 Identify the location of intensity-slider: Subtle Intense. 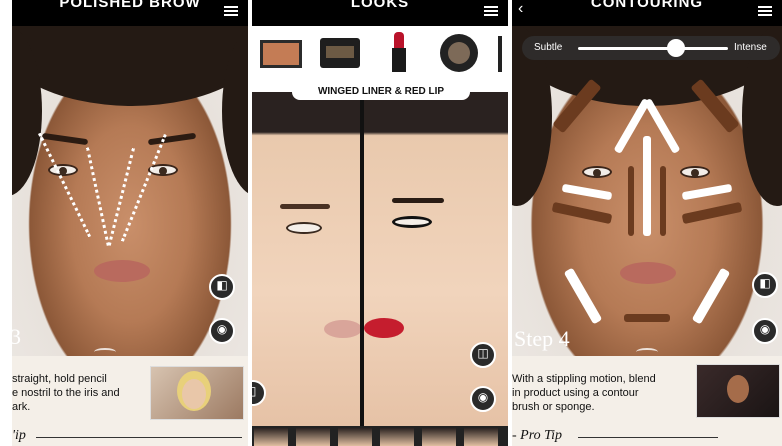
(651, 48).